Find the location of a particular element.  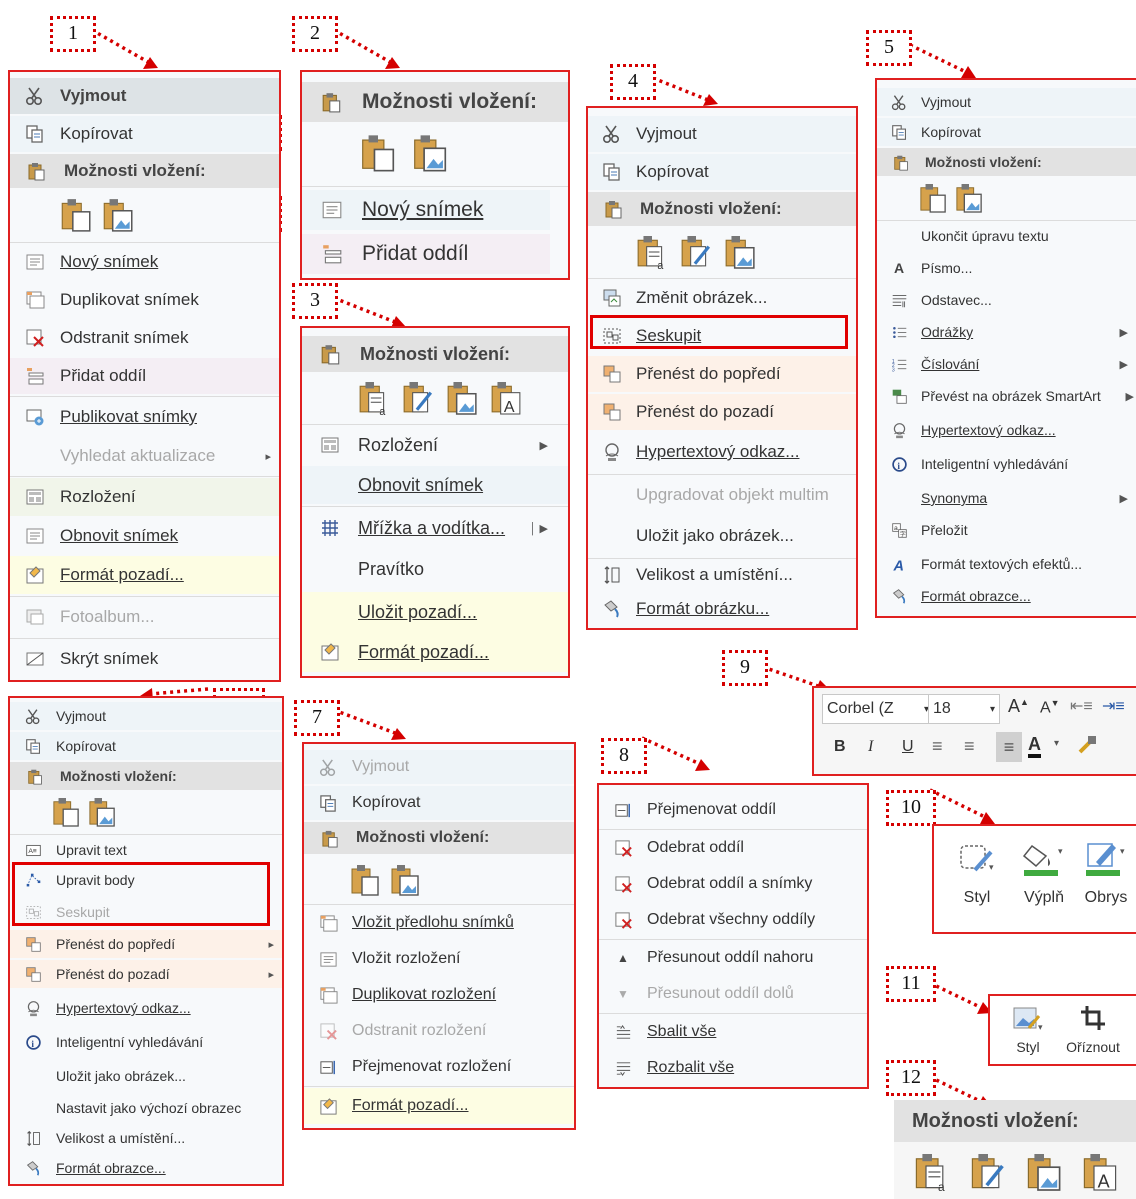

menu-item-insert-layout: Vložit rozložení is located at coordinates (439, 959).